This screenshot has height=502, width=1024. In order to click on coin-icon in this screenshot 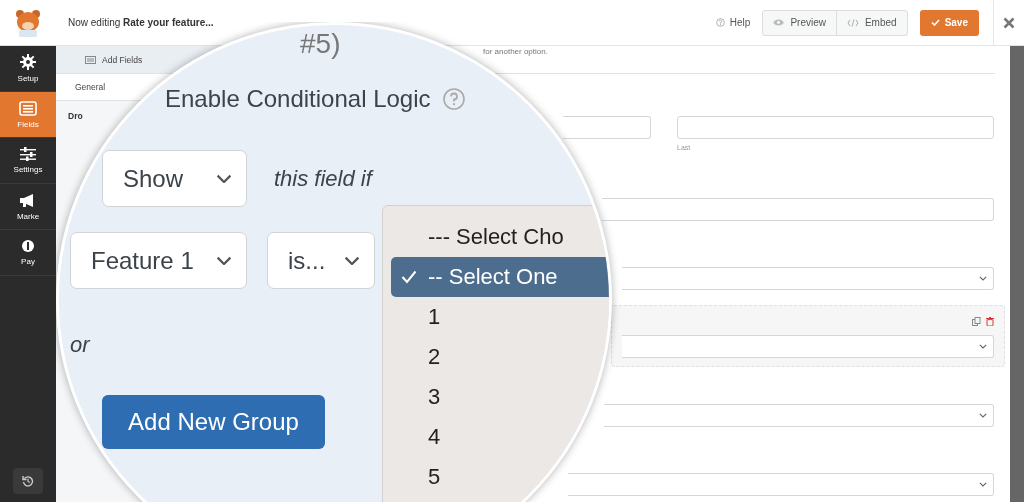, I will do `click(28, 246)`.